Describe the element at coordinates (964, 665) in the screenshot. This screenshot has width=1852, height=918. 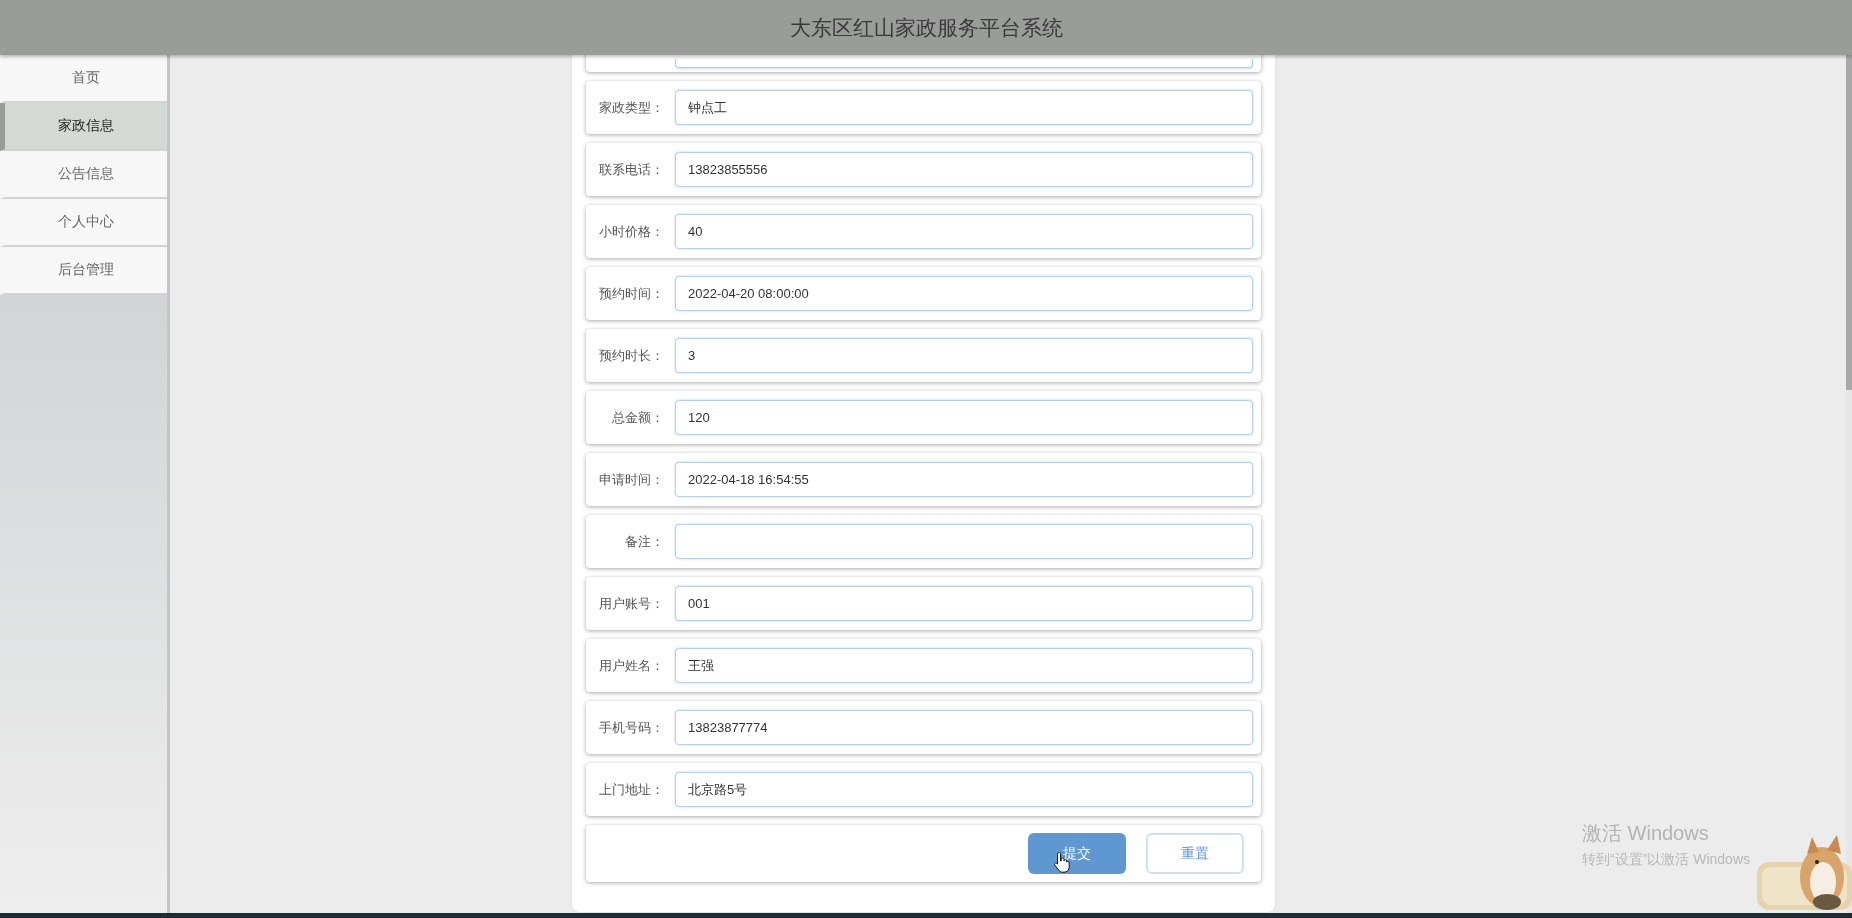
I see `text-field: 王强` at that location.